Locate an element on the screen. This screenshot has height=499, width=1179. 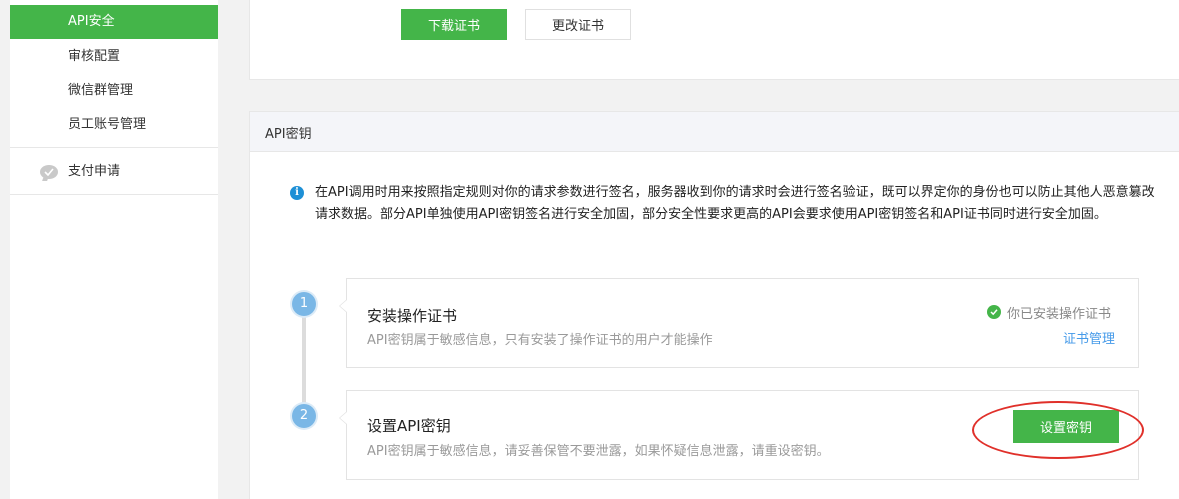
section-title: API密钥 is located at coordinates (288, 134).